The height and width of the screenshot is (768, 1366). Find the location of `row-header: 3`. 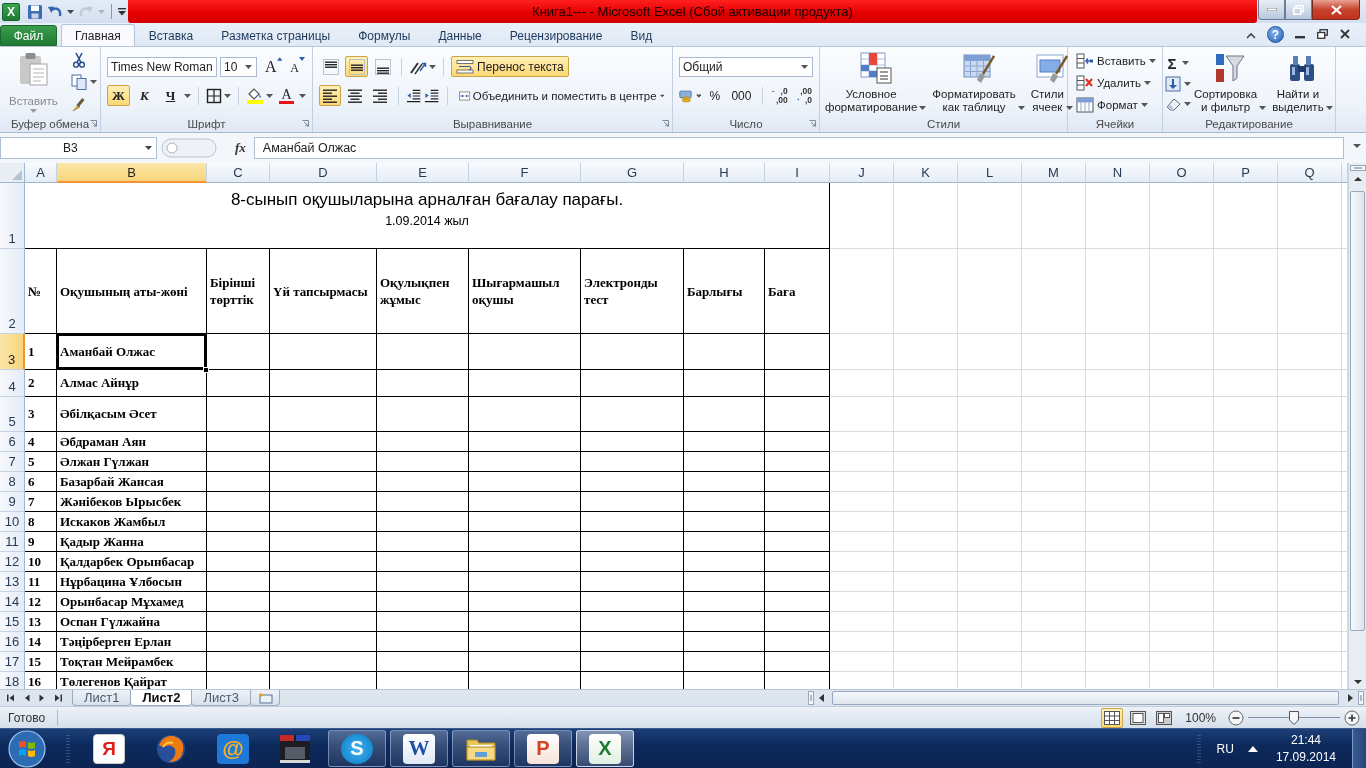

row-header: 3 is located at coordinates (12, 352).